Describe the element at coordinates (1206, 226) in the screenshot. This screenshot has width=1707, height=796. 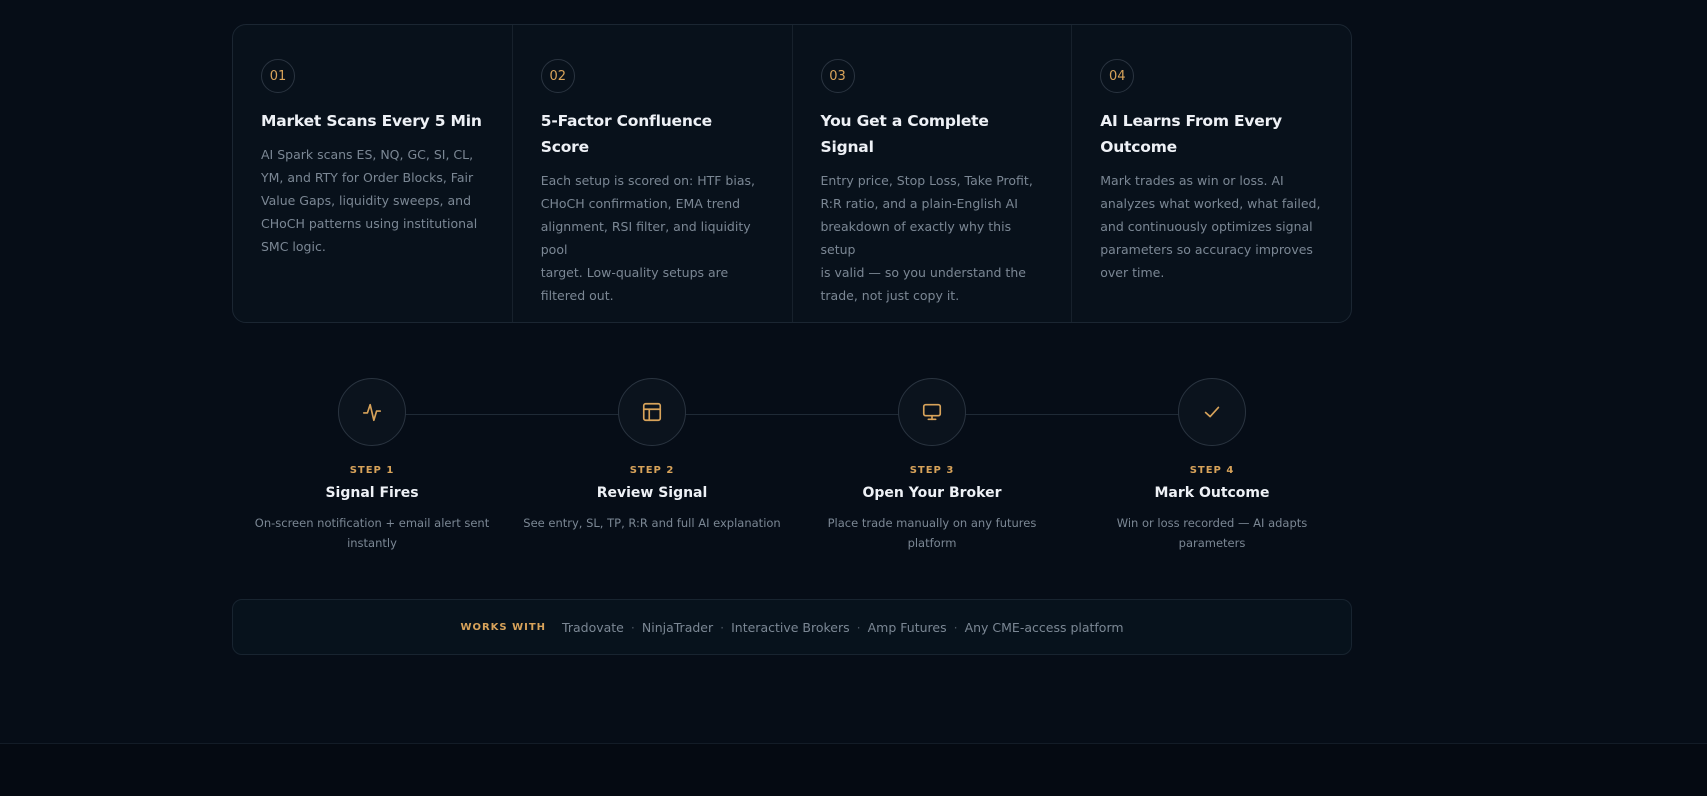
I see `card-description-line: and continuously optimizes signal` at that location.